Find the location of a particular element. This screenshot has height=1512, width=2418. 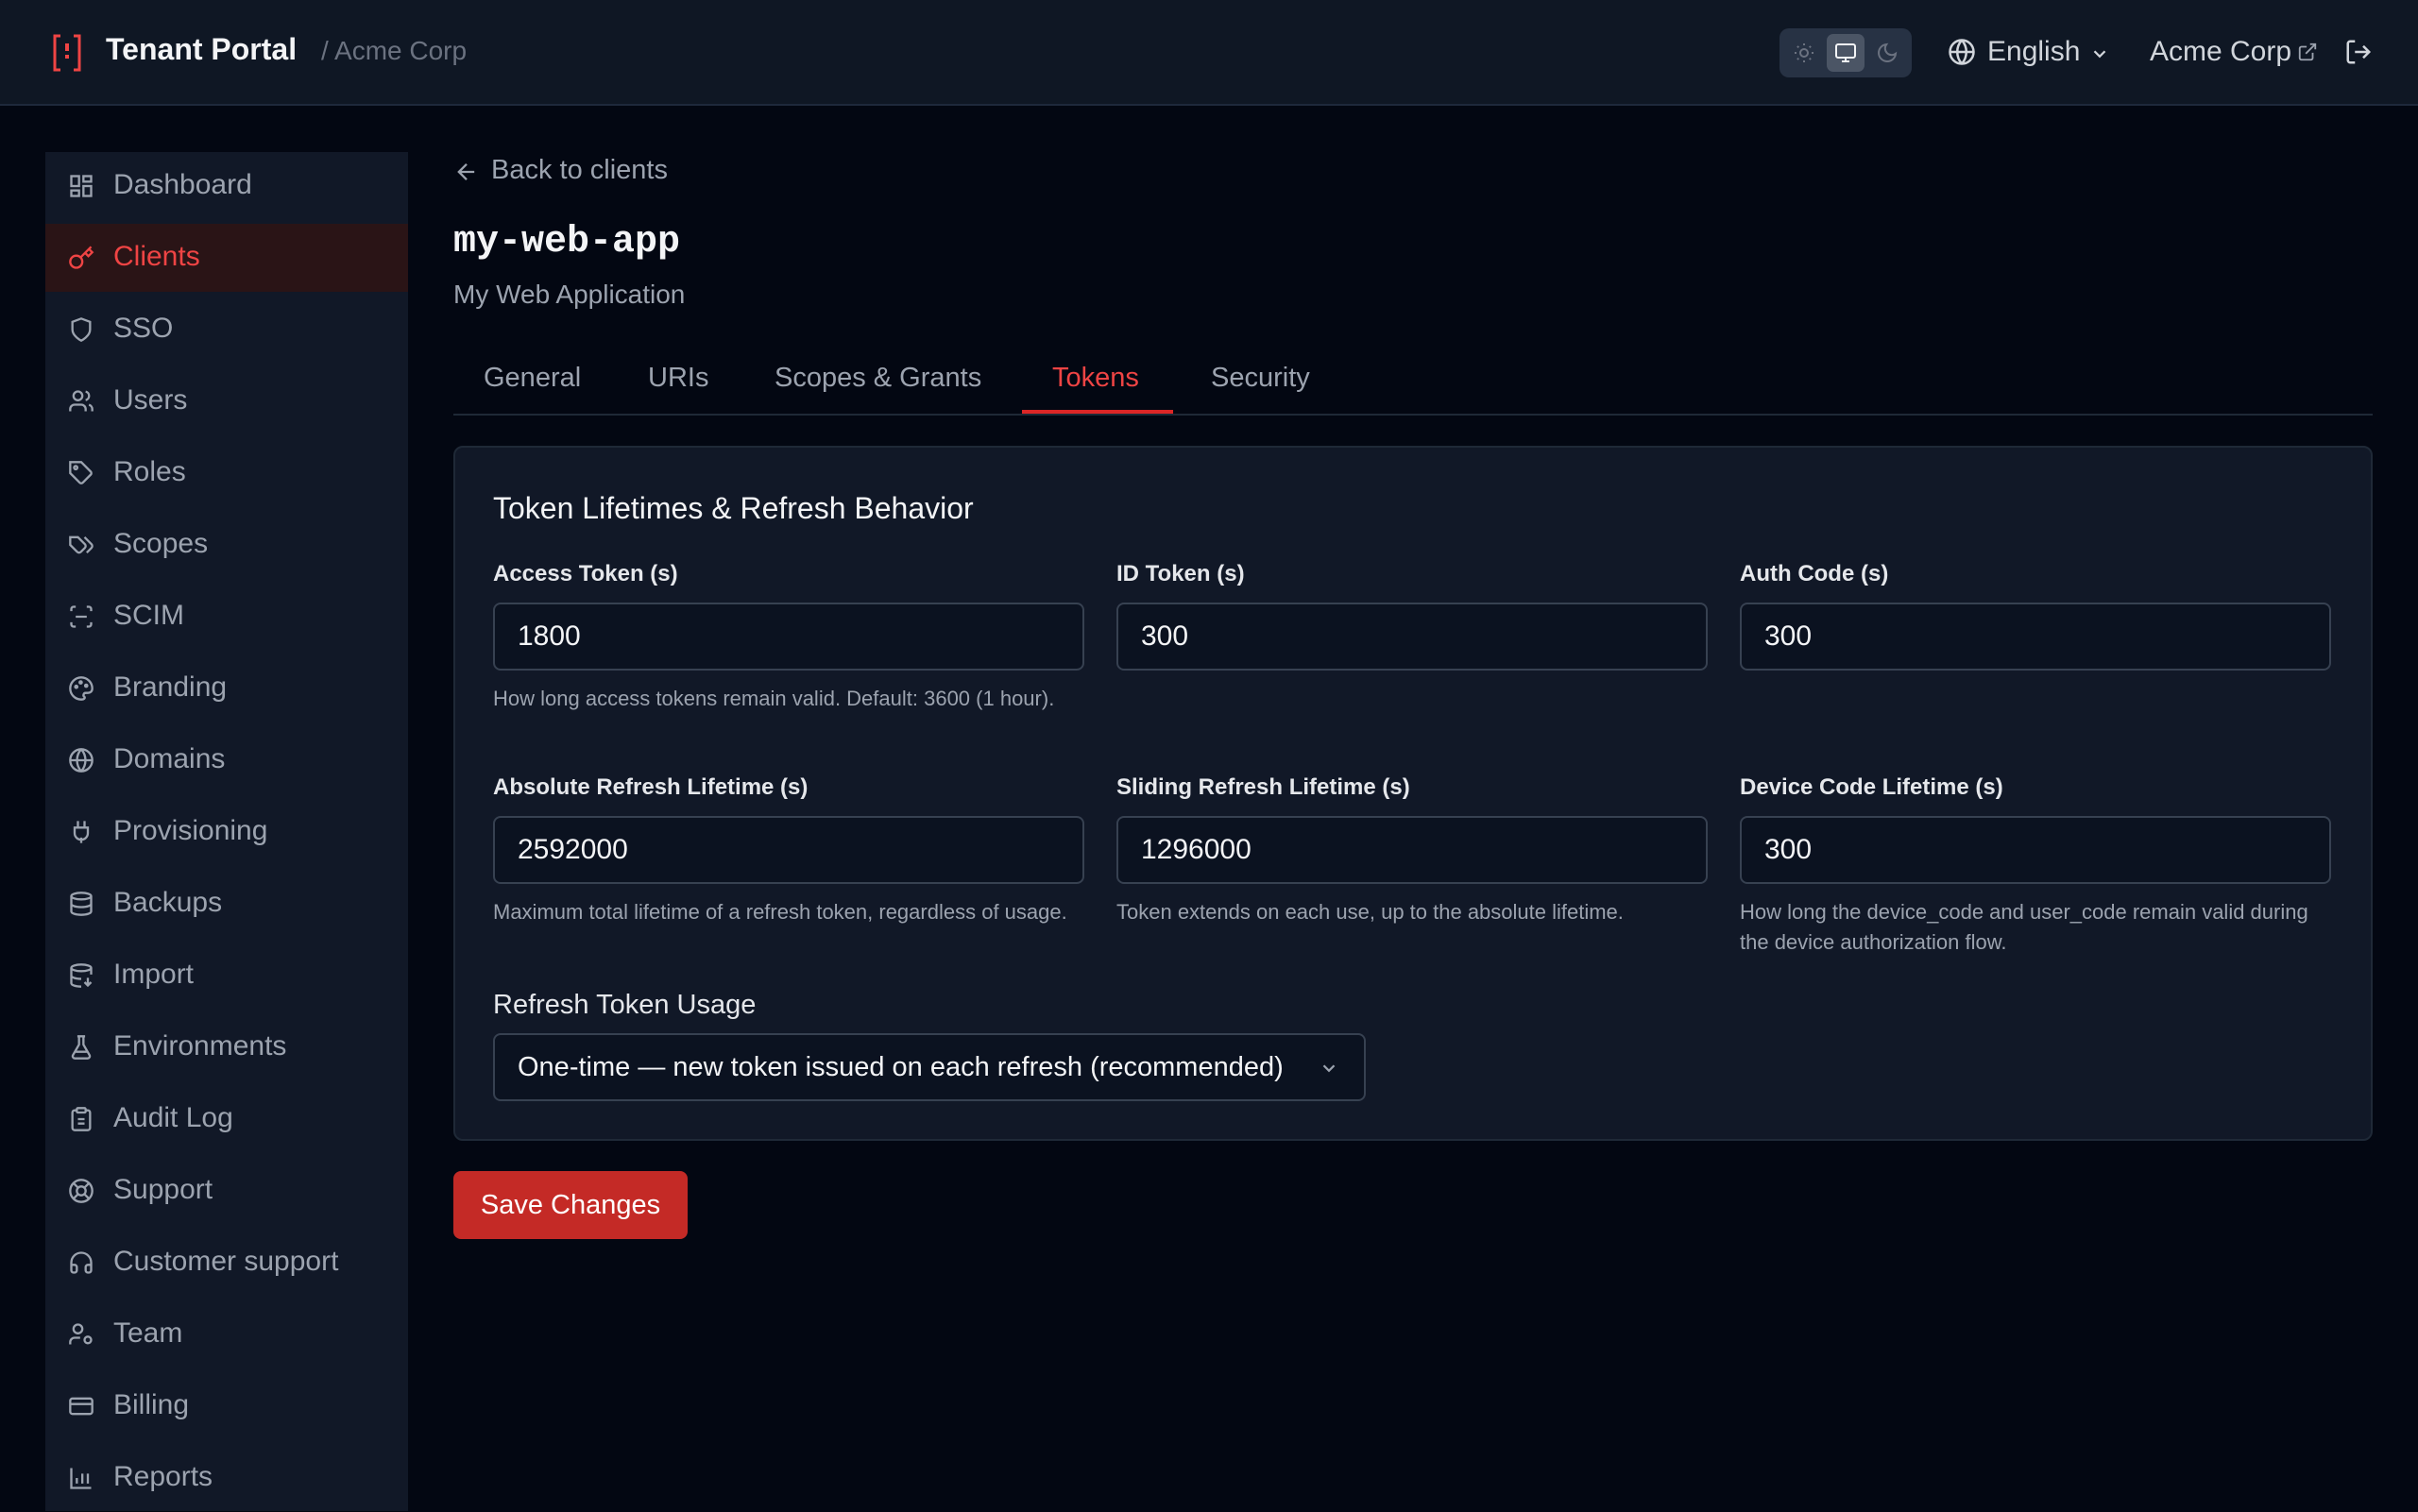

sidebar-item-provisioning: Provisioning is located at coordinates (226, 832).